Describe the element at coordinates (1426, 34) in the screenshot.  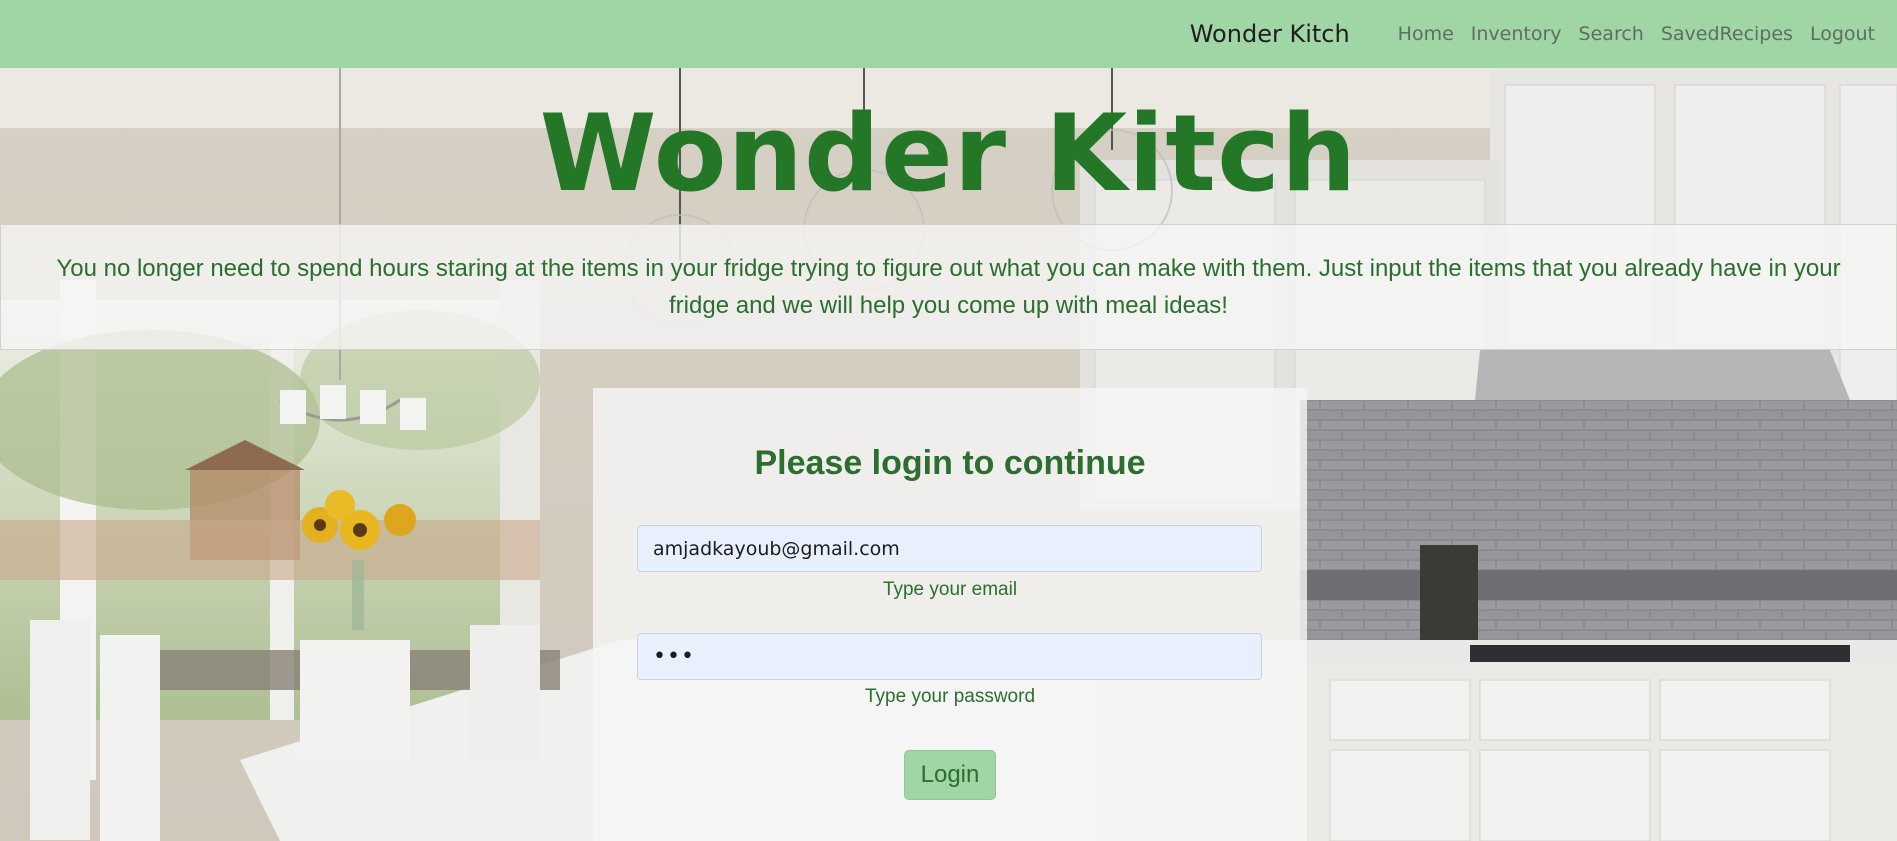
I see `nav-link-home: Home` at that location.